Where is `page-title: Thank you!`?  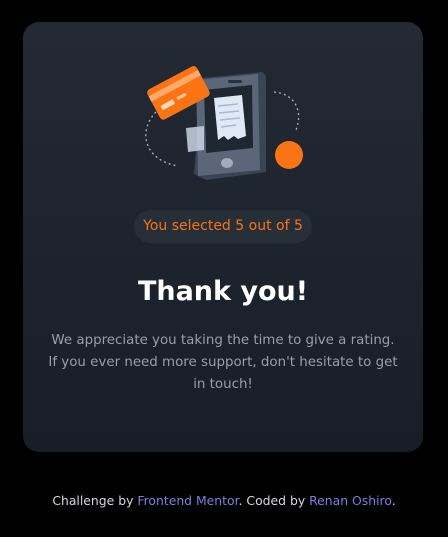
page-title: Thank you! is located at coordinates (223, 291).